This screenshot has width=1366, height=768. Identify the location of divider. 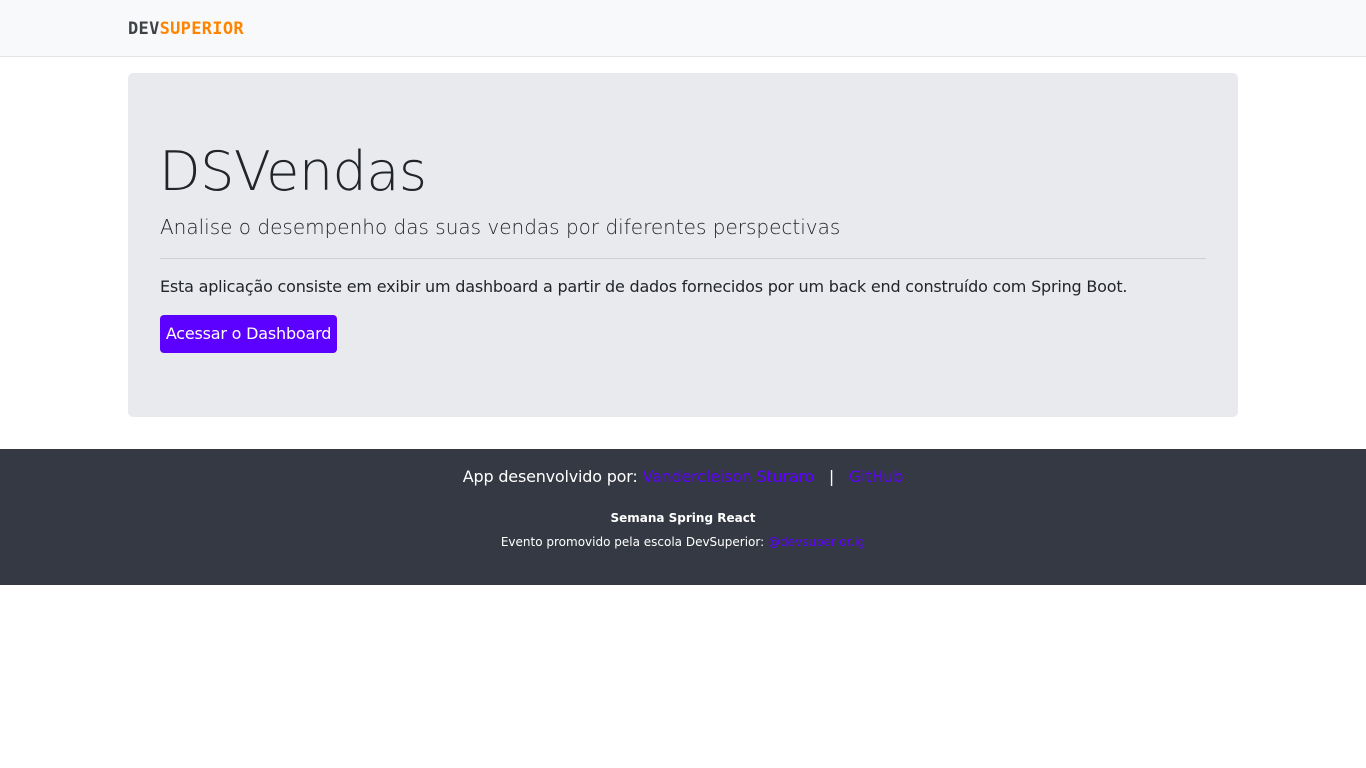
(683, 258).